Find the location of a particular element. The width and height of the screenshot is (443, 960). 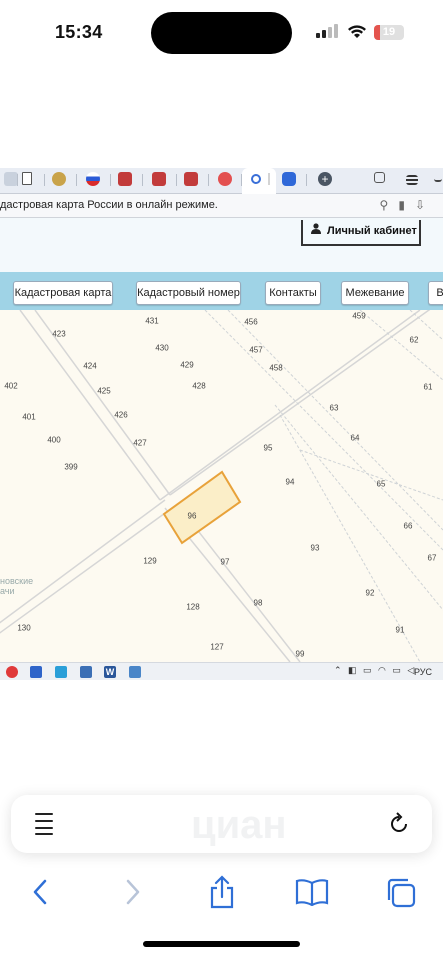

system-tray-icons: ⌃ ◧ ▭ ◠ ▭ ◁ is located at coordinates (375, 670).